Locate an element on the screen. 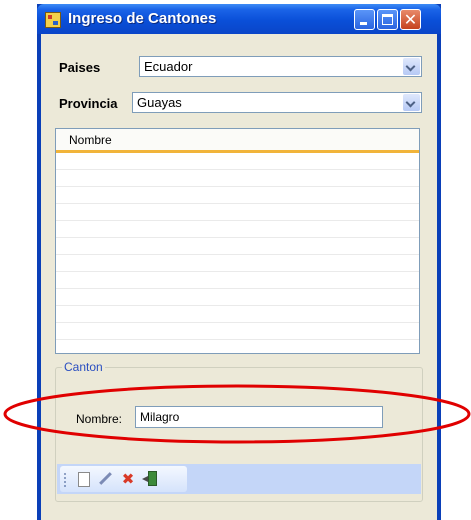 This screenshot has height=520, width=471. maximize-icon is located at coordinates (387, 19).